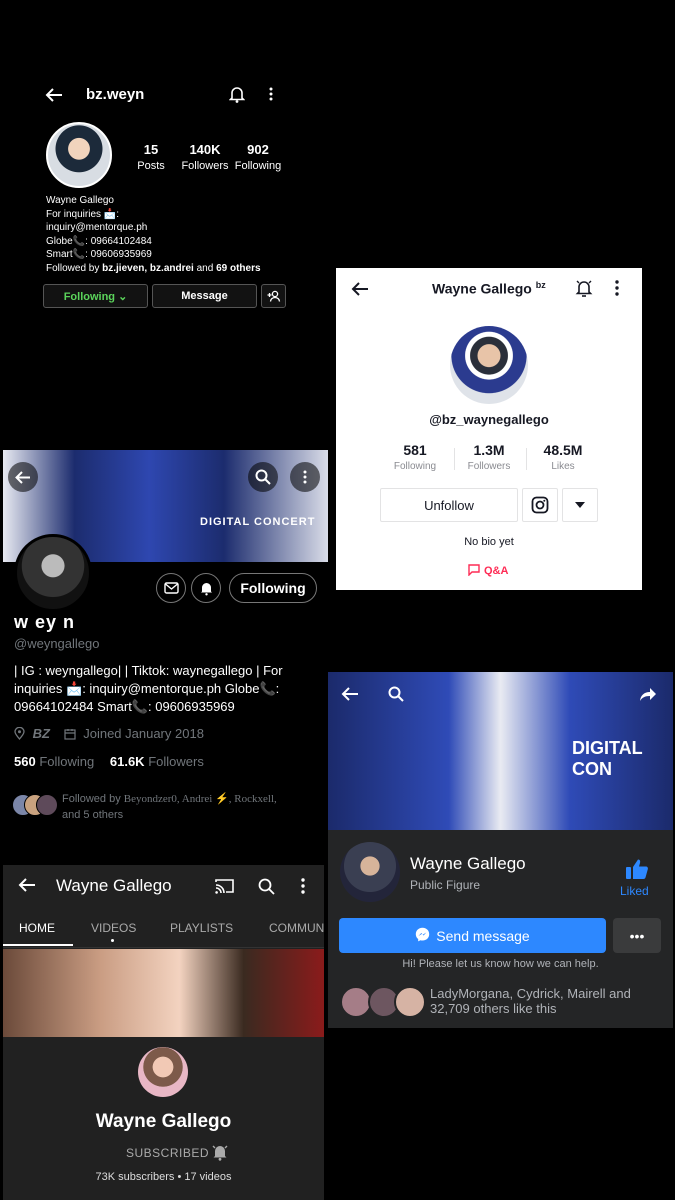 This screenshot has height=1200, width=675. I want to click on youtube-channel-stats: 73K subscribers • 17 videos, so click(163, 1177).